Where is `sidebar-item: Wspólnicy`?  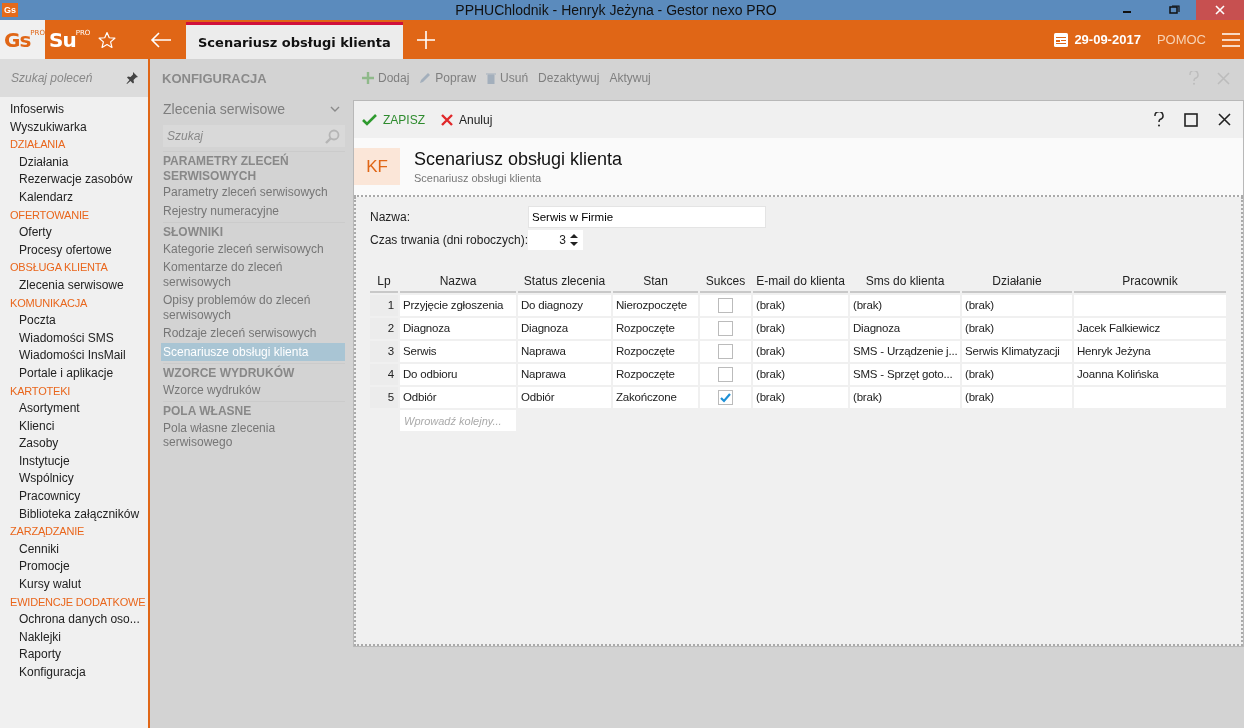
sidebar-item: Wspólnicy is located at coordinates (79, 479).